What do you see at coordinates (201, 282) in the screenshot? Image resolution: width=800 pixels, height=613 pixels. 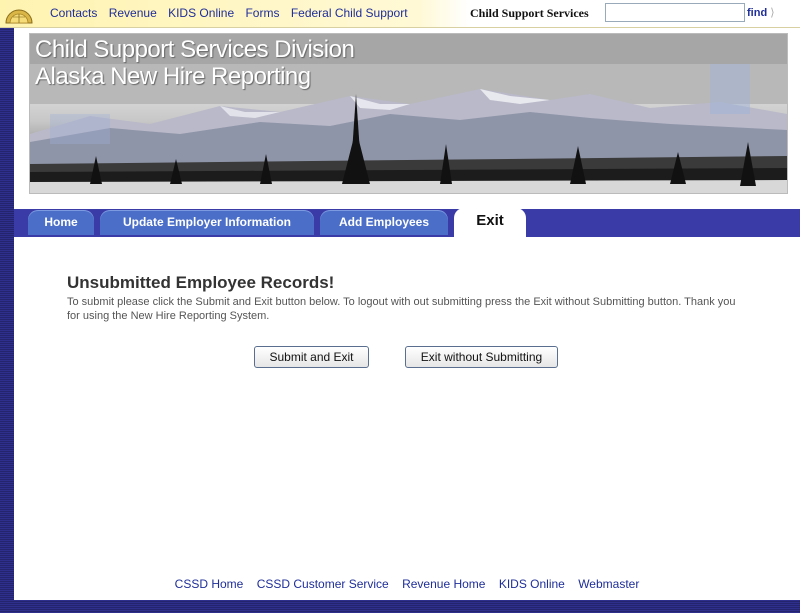 I see `page-heading: Unsubmitted Employee Records!` at bounding box center [201, 282].